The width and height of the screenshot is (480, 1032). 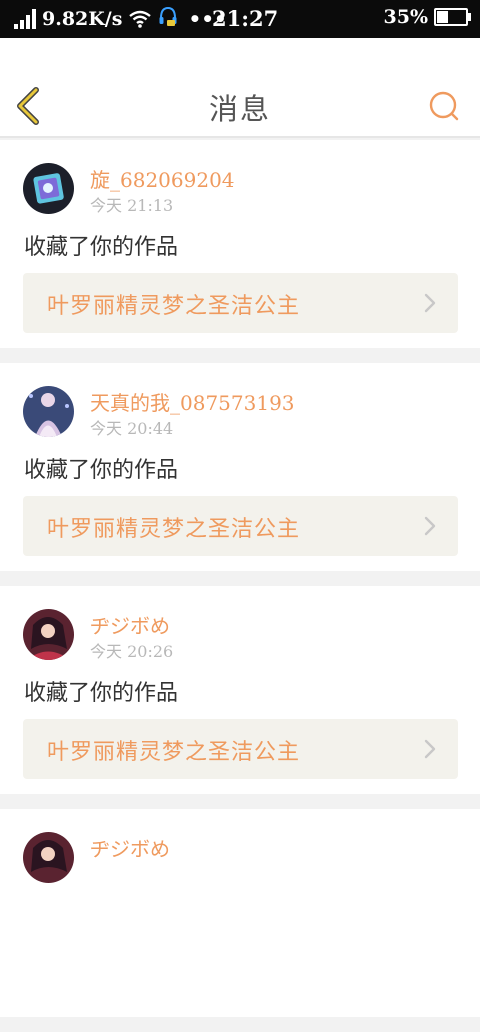 I want to click on search-icon, so click(x=444, y=106).